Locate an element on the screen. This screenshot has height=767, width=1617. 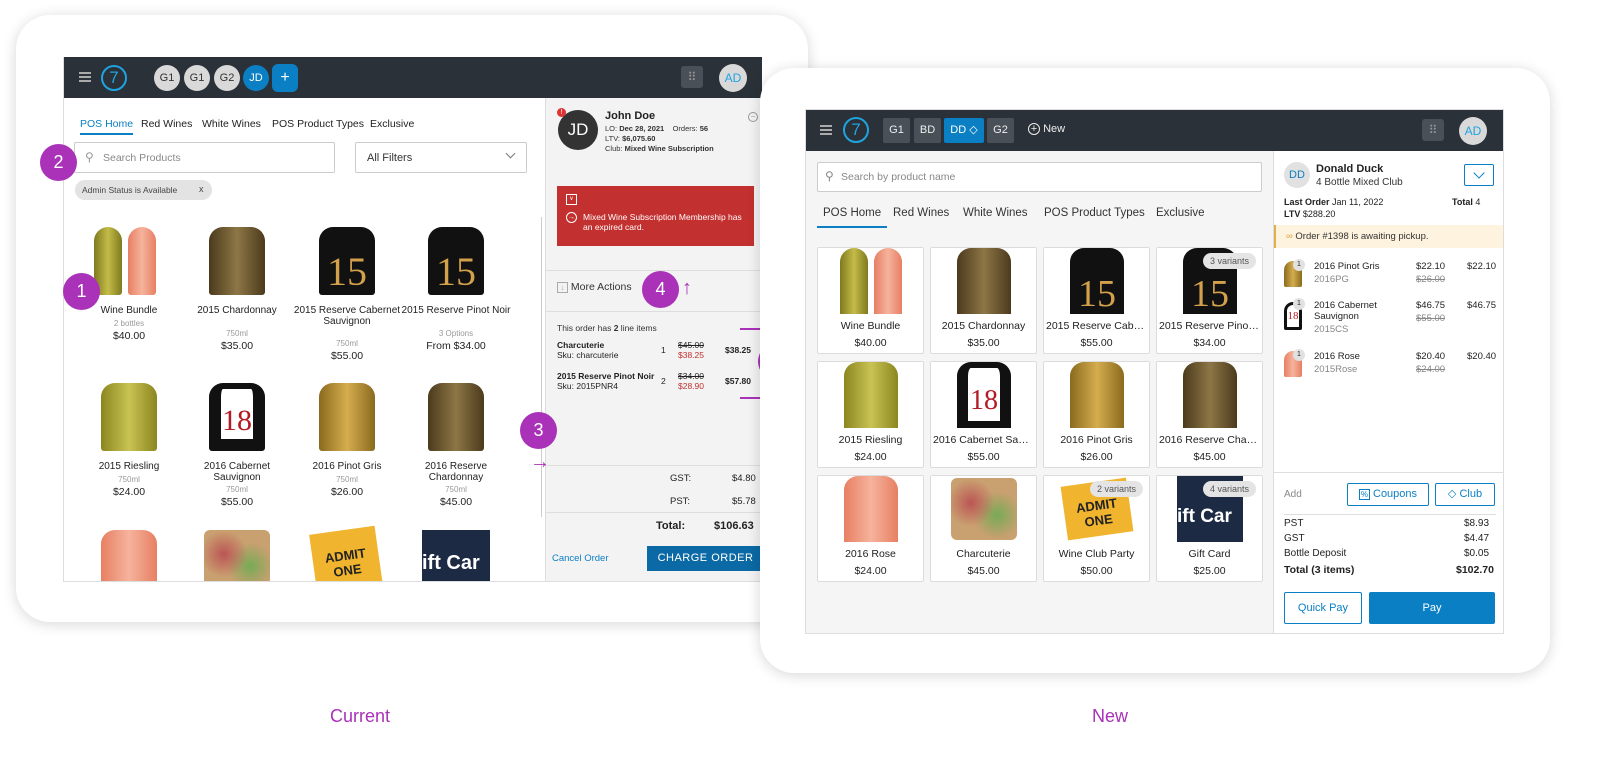
product-name: Charcuterie is located at coordinates (983, 554).